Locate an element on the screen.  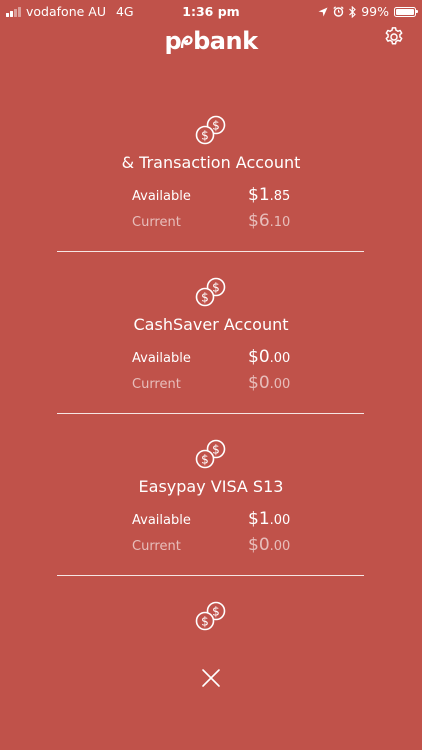
available-cents: .85 is located at coordinates (280, 196).